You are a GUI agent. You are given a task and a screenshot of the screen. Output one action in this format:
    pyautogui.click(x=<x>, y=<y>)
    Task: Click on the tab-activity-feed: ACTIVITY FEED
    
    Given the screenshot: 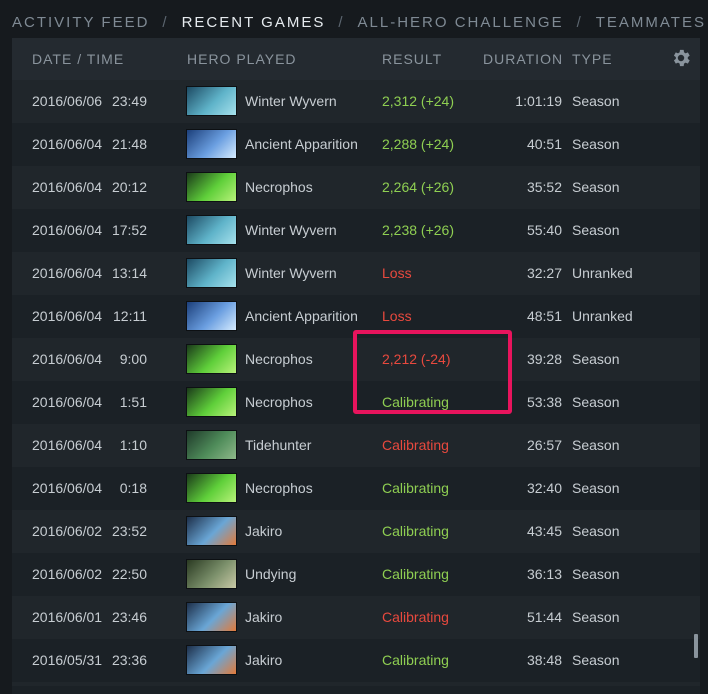 What is the action you would take?
    pyautogui.click(x=80, y=22)
    